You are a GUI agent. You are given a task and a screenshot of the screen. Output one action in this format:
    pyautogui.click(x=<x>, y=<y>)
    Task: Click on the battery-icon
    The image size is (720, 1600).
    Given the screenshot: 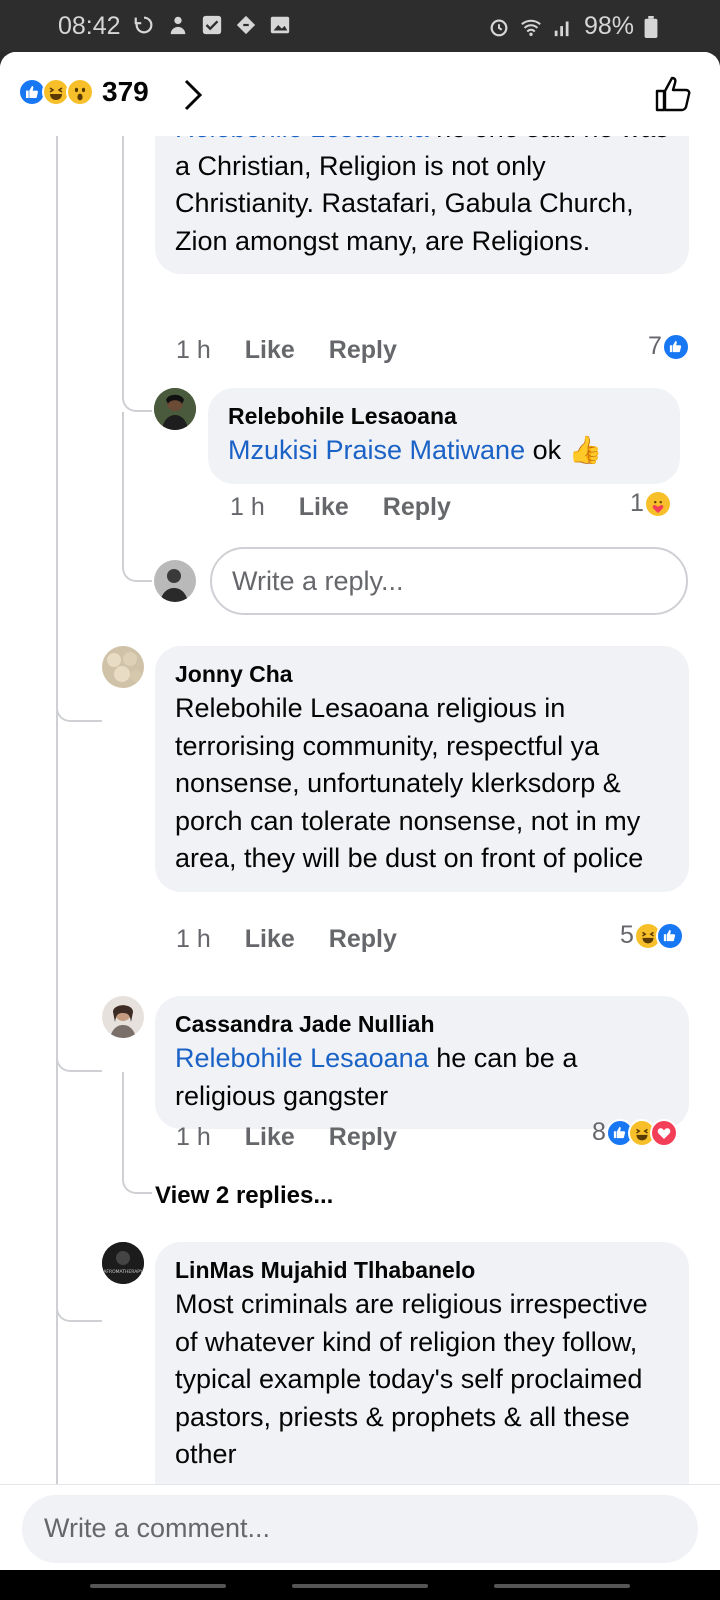 What is the action you would take?
    pyautogui.click(x=651, y=26)
    